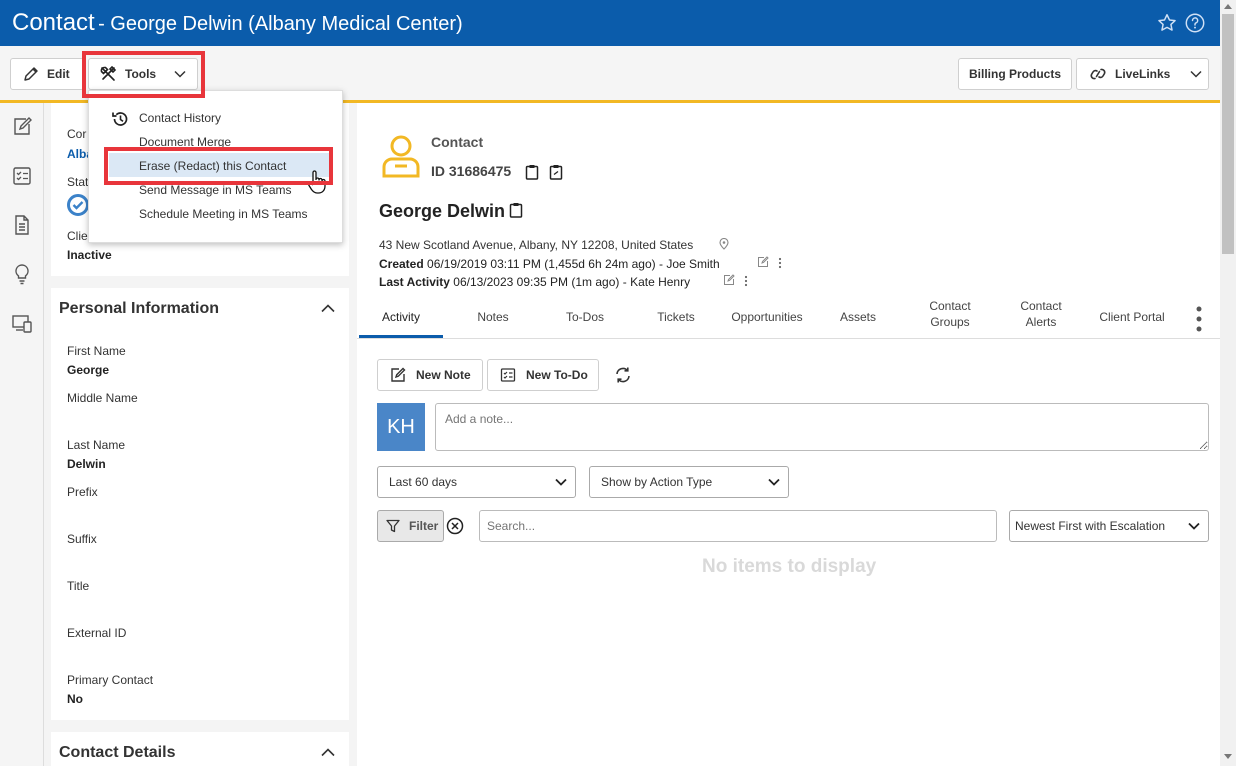 The image size is (1236, 766). What do you see at coordinates (22, 323) in the screenshot?
I see `devices-icon` at bounding box center [22, 323].